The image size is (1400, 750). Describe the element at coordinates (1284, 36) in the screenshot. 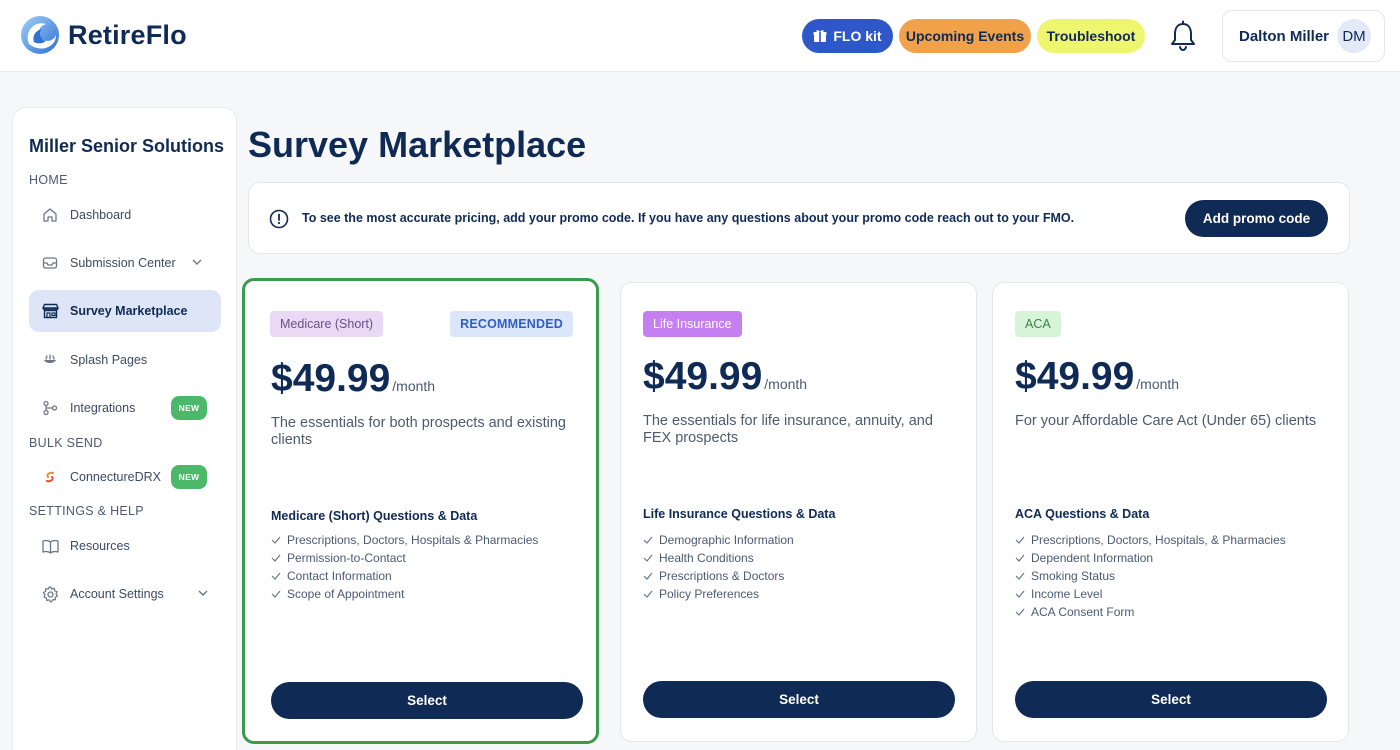

I see `user-name: Dalton Miller` at that location.